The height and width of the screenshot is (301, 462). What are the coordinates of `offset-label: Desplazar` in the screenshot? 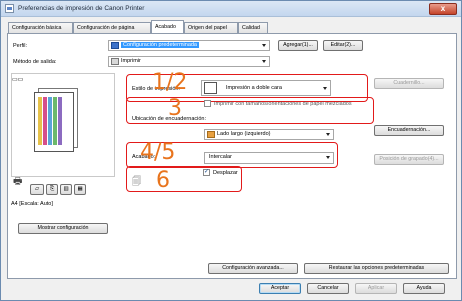 It's located at (225, 173).